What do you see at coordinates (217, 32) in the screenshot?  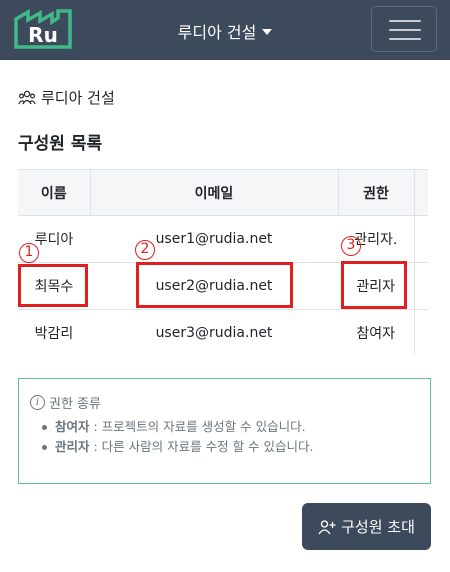 I see `company-name: 루디아 건설` at bounding box center [217, 32].